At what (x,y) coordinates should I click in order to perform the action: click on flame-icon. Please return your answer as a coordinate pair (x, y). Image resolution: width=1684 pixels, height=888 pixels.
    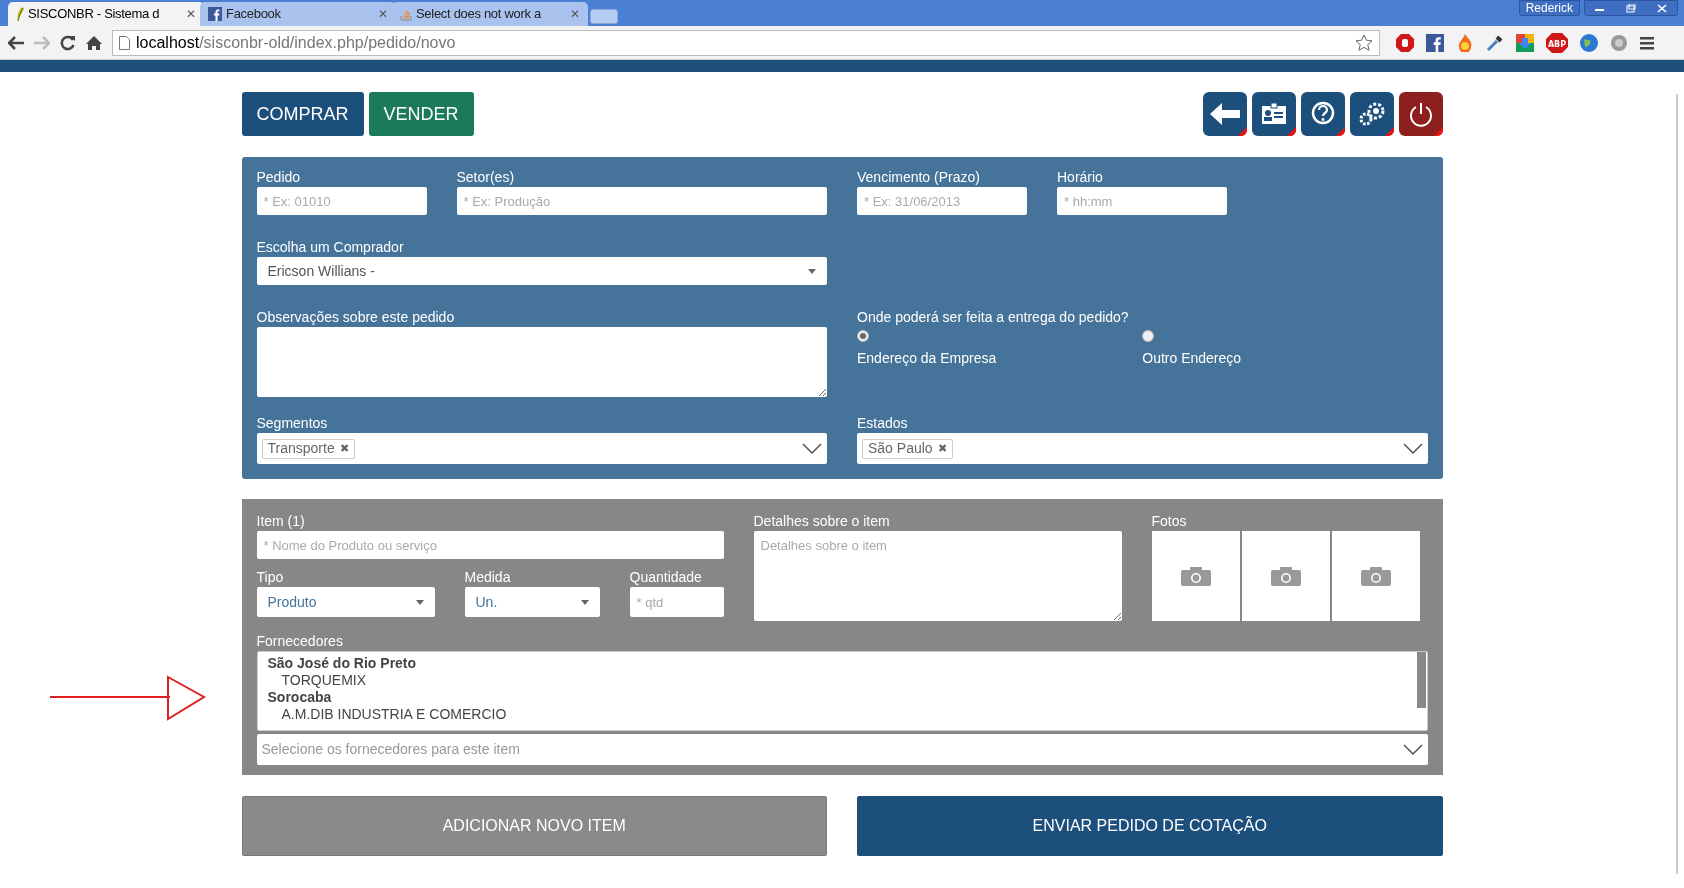
    Looking at the image, I should click on (1465, 42).